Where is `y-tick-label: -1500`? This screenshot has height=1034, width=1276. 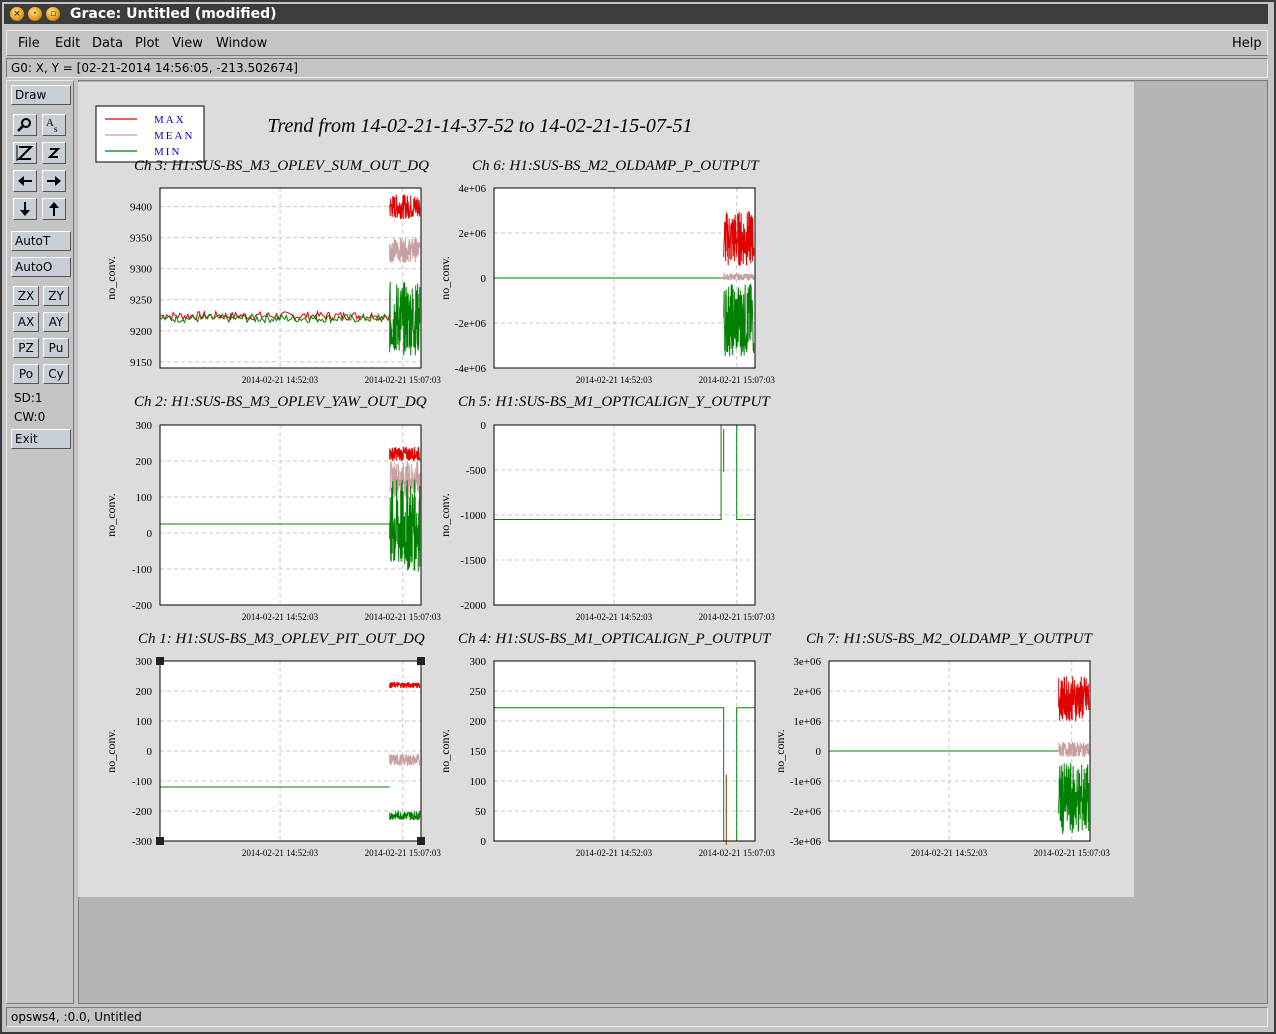
y-tick-label: -1500 is located at coordinates (473, 561).